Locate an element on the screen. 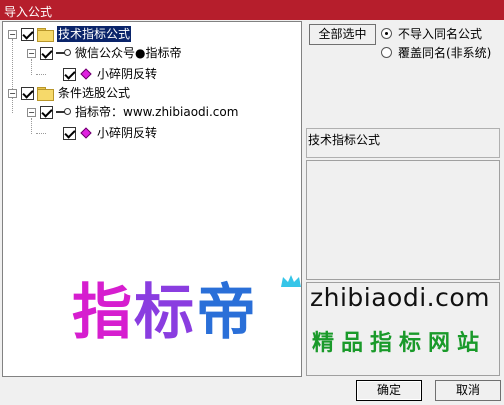 The width and height of the screenshot is (504, 405). tree-node-author: − 指标帝：www.zhibiaodi.com is located at coordinates (133, 112).